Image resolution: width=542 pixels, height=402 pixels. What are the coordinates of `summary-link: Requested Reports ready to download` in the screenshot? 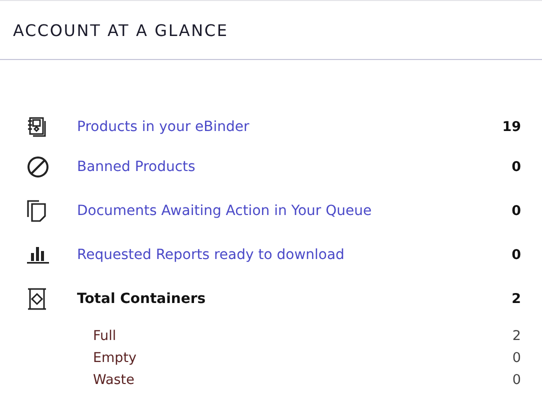 It's located at (294, 255).